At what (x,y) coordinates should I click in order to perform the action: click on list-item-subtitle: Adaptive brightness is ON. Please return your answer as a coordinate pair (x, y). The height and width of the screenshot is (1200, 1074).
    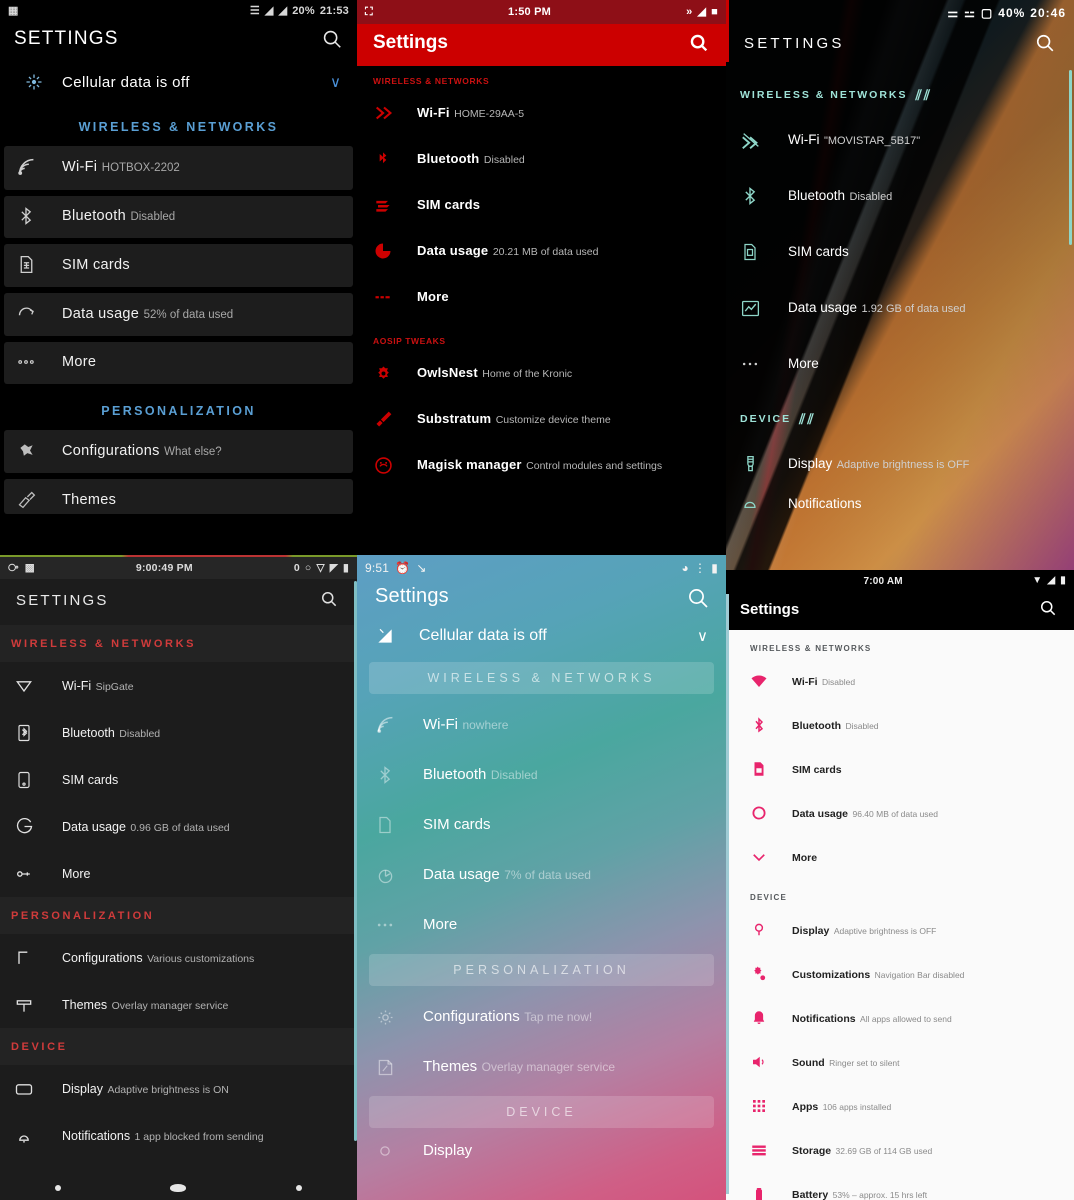
    Looking at the image, I should click on (168, 1089).